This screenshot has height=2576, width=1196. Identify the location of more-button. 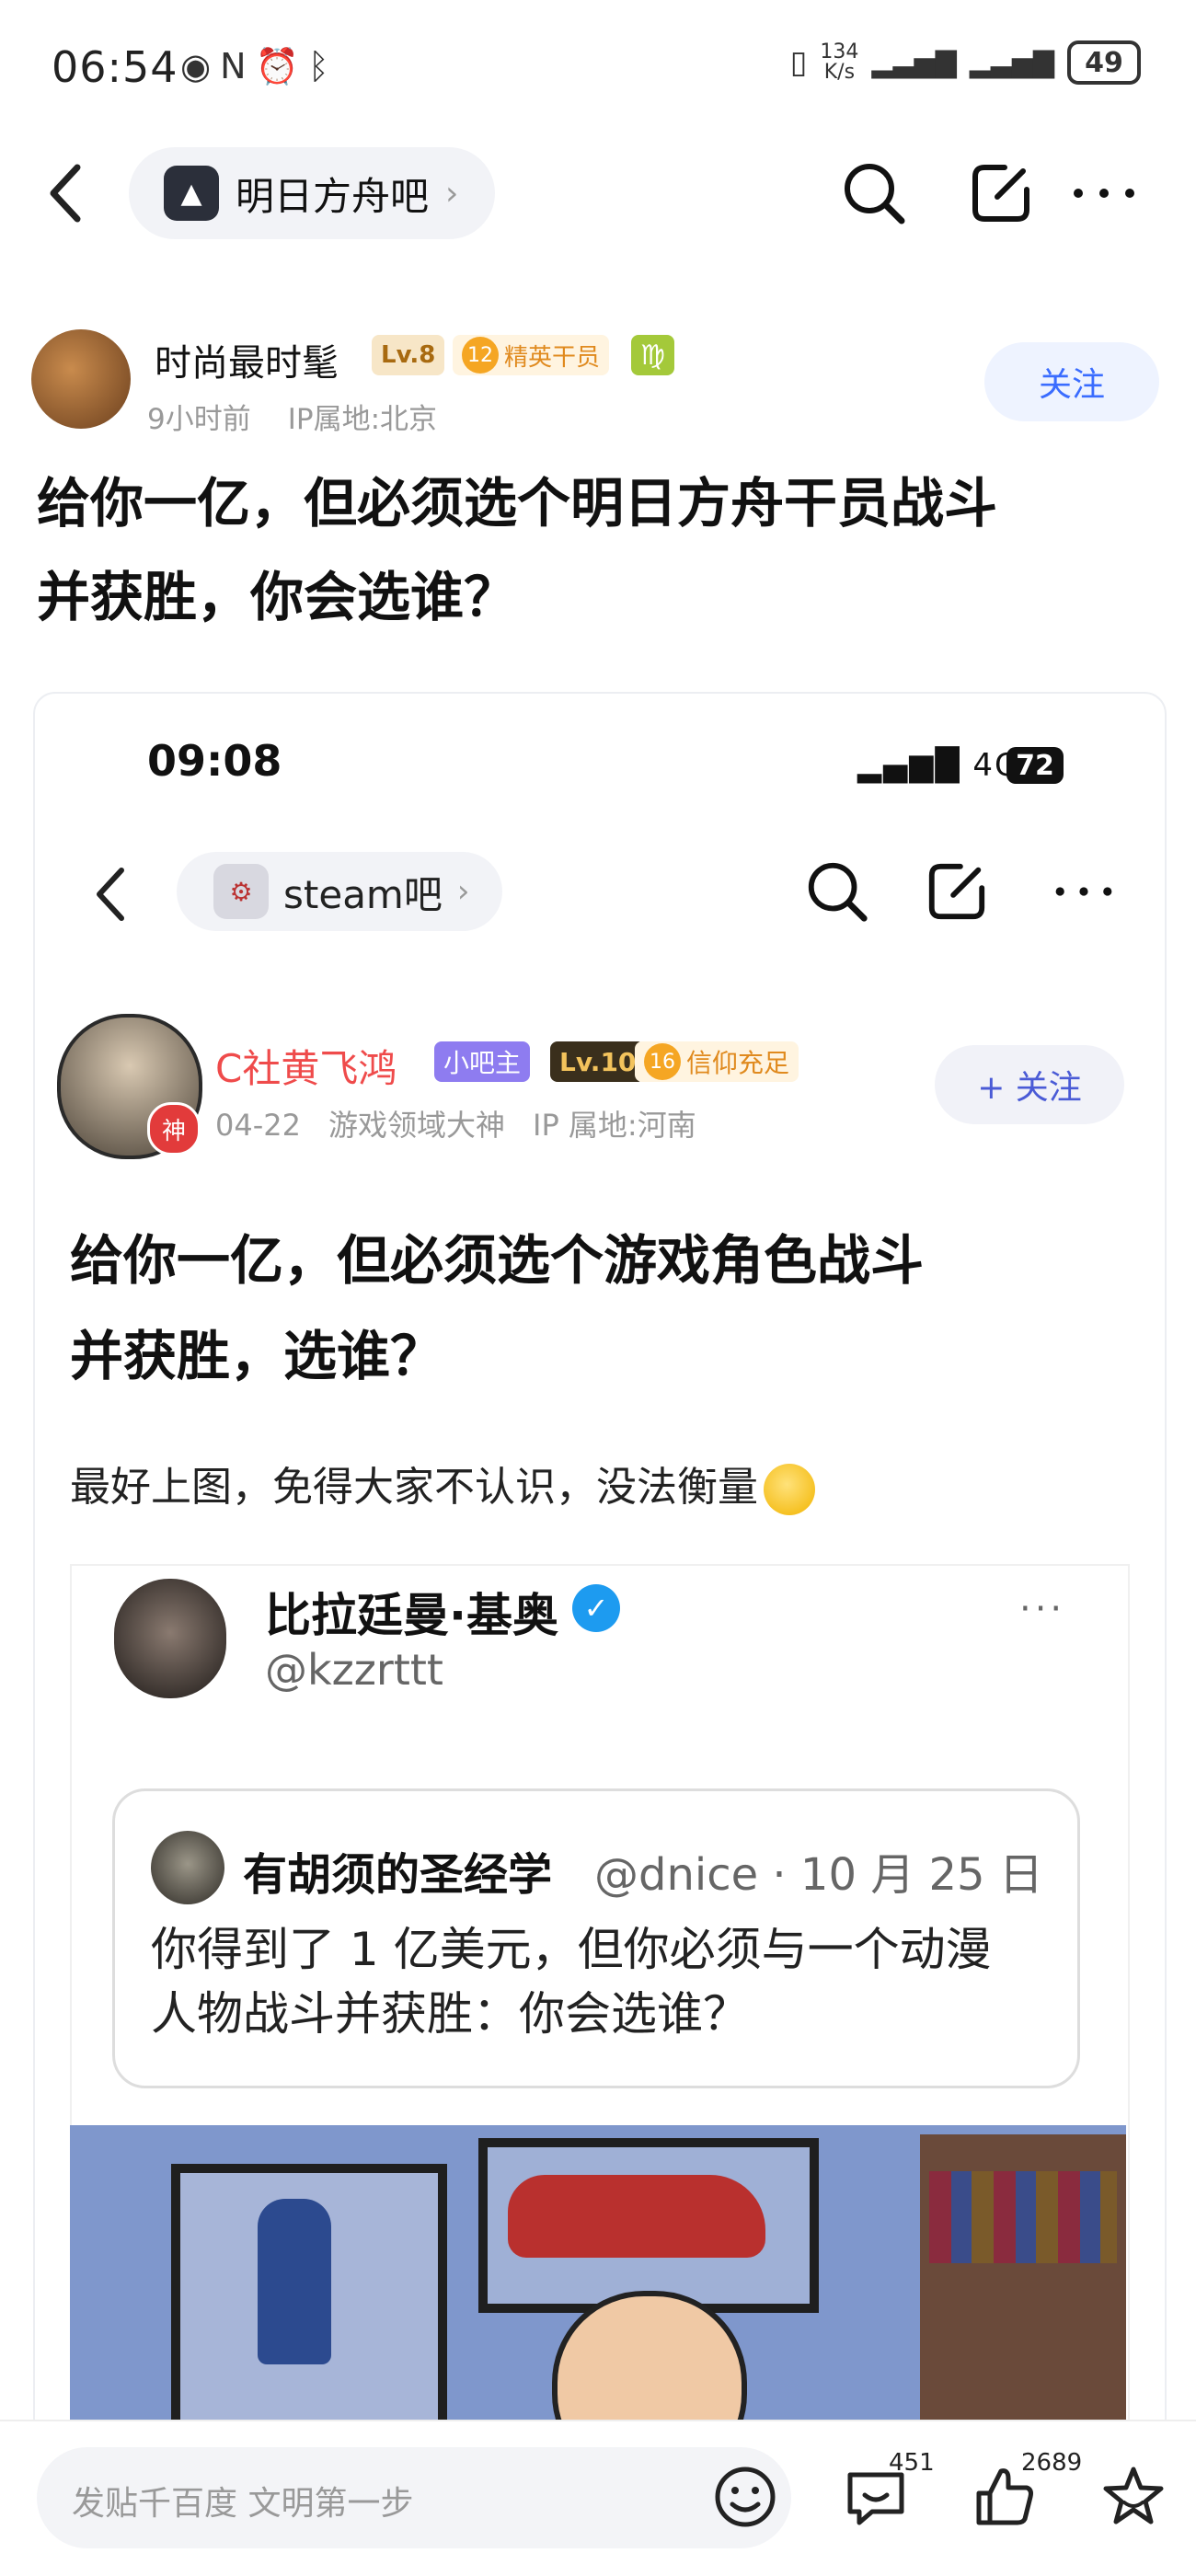
(1104, 193).